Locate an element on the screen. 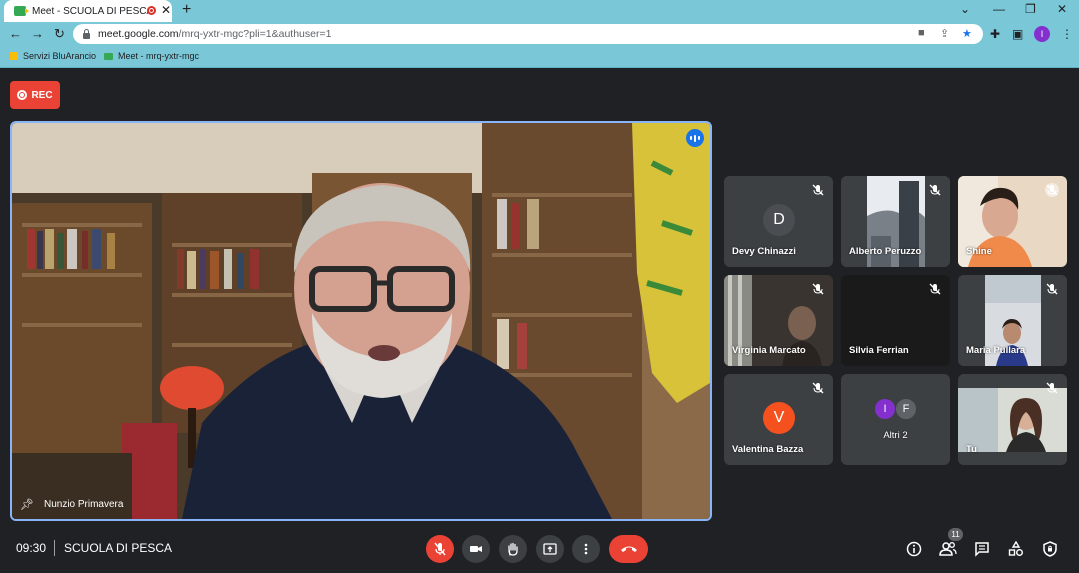  extensions-icon: ✚ is located at coordinates (995, 34).